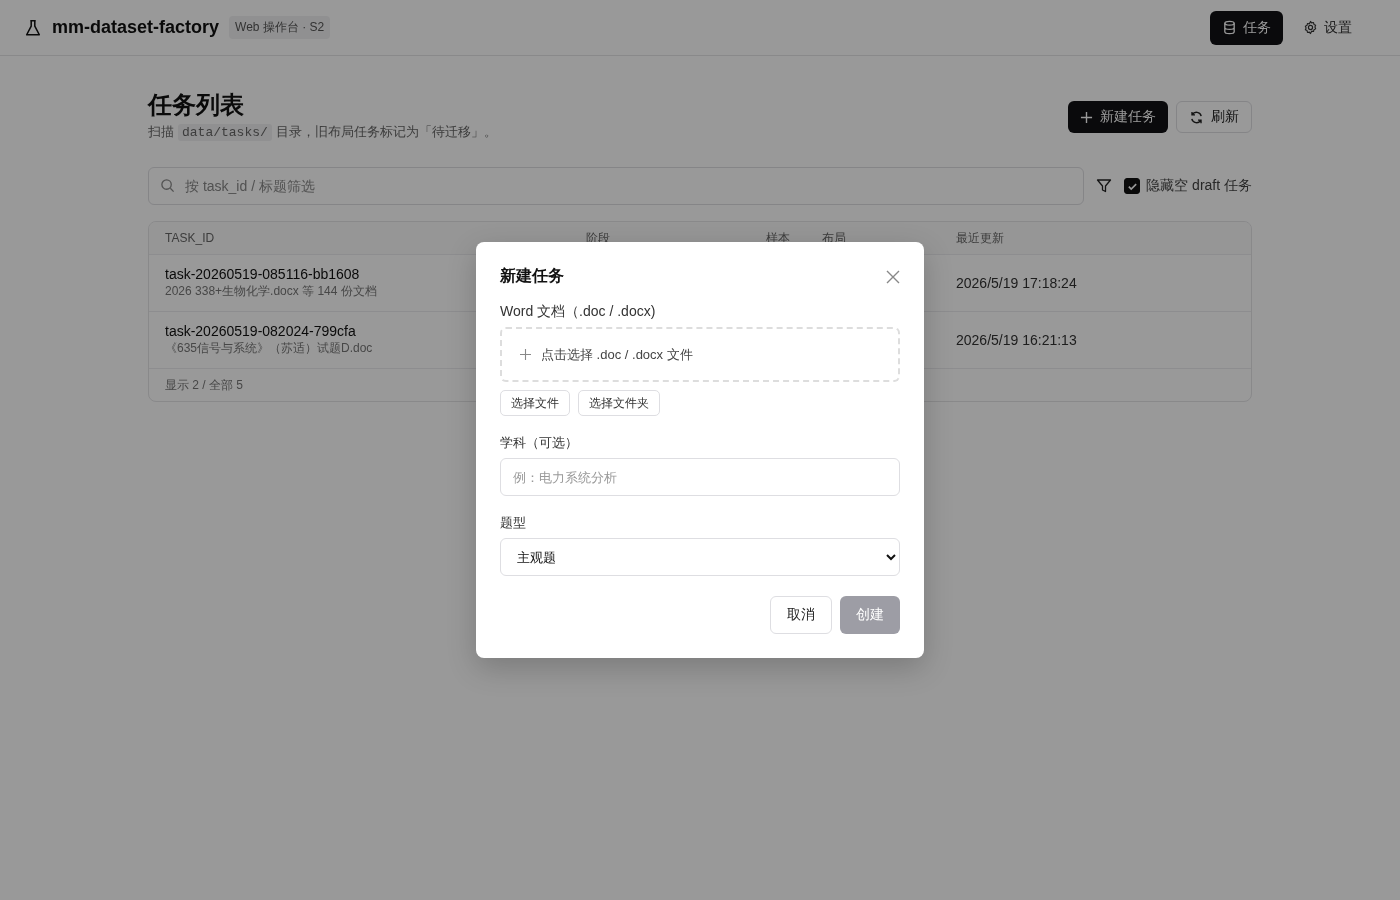  I want to click on subject-input: 例：电力系统分析, so click(700, 477).